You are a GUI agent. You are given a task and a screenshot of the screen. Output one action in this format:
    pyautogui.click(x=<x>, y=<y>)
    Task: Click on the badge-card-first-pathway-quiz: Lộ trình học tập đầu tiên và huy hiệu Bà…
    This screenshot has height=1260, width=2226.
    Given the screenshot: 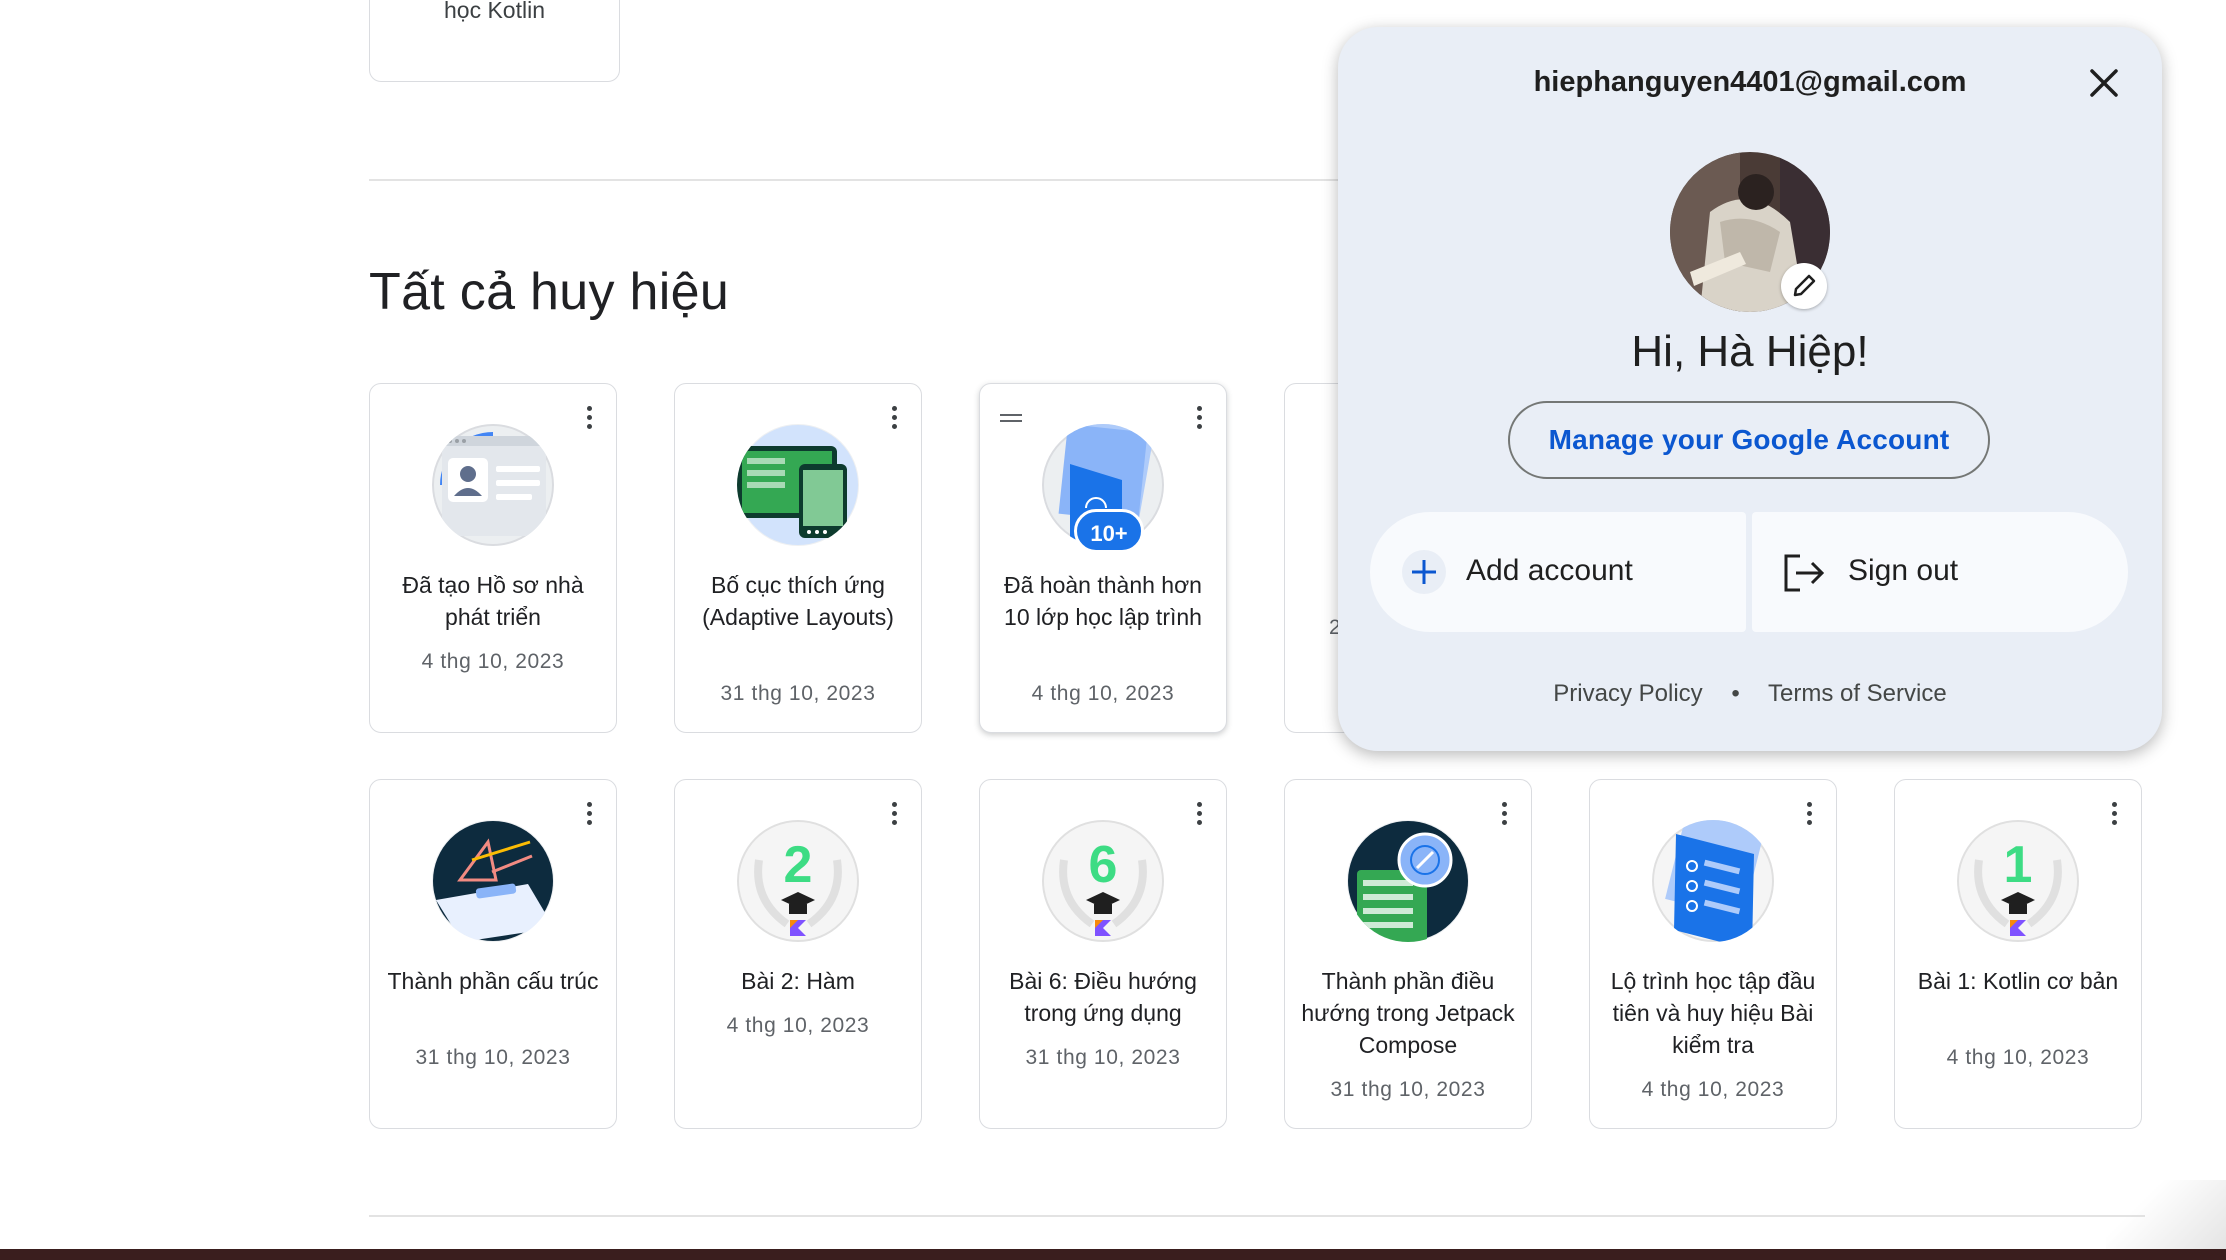 What is the action you would take?
    pyautogui.click(x=1713, y=954)
    